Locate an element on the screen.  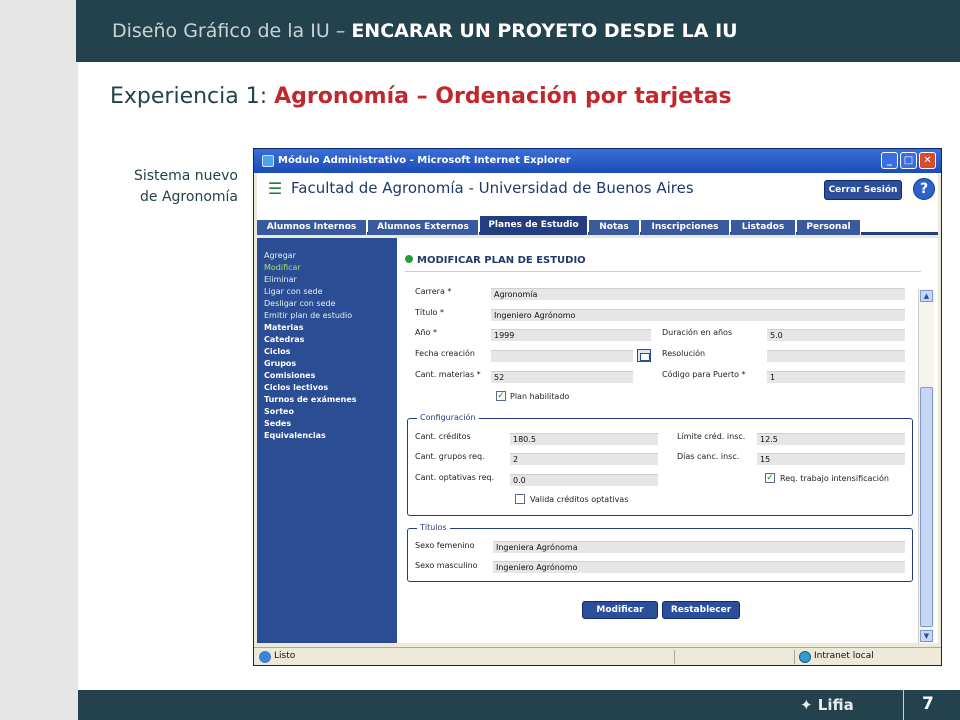
carrera-field: Agronomía is located at coordinates (698, 294).